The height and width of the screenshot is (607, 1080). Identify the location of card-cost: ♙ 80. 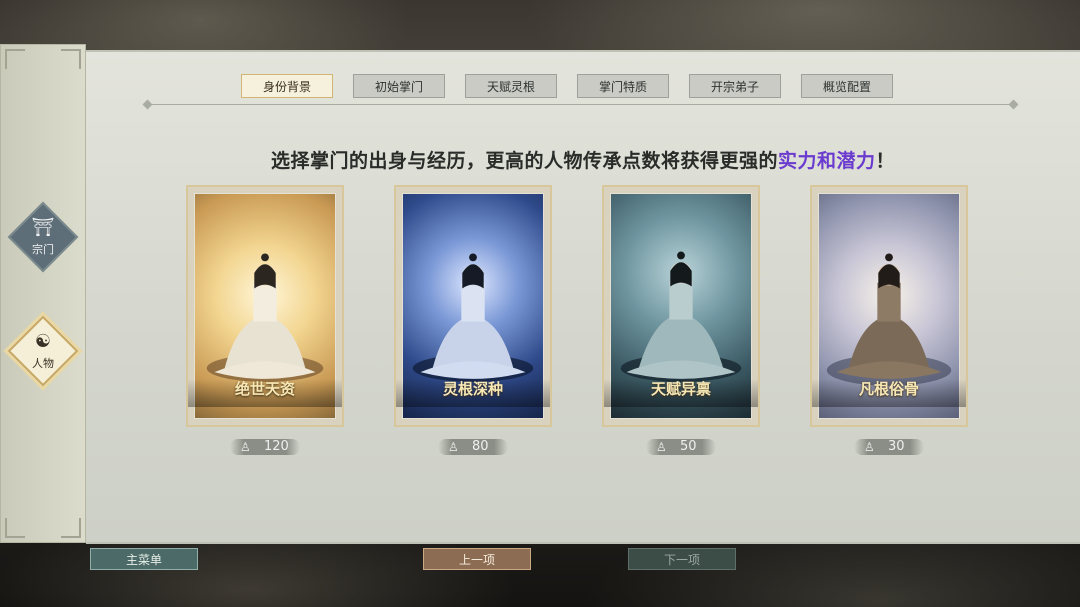
(473, 447).